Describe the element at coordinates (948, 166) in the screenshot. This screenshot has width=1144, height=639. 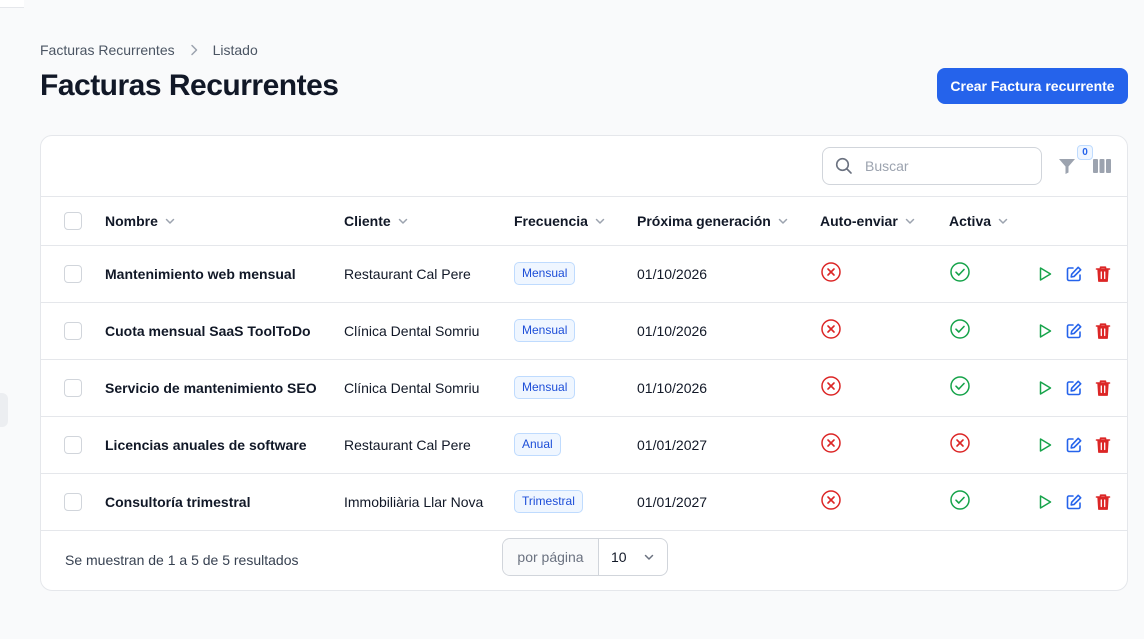
I see `search-input` at that location.